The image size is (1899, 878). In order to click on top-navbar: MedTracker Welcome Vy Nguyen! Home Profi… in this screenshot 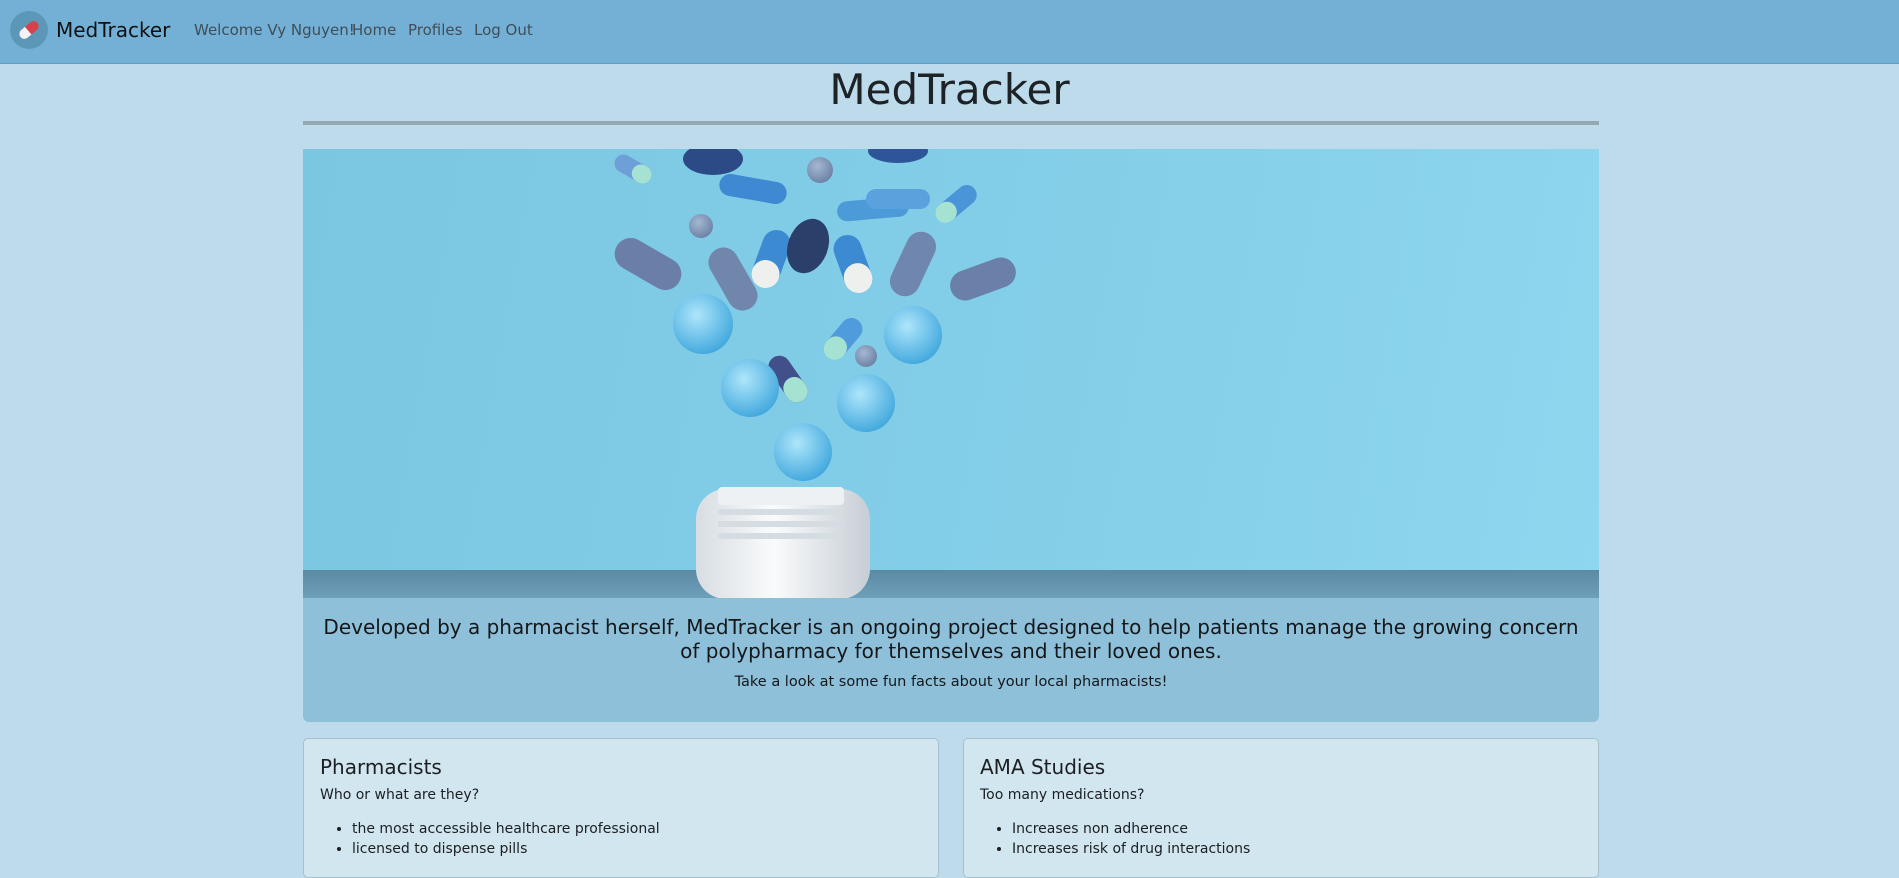, I will do `click(949, 32)`.